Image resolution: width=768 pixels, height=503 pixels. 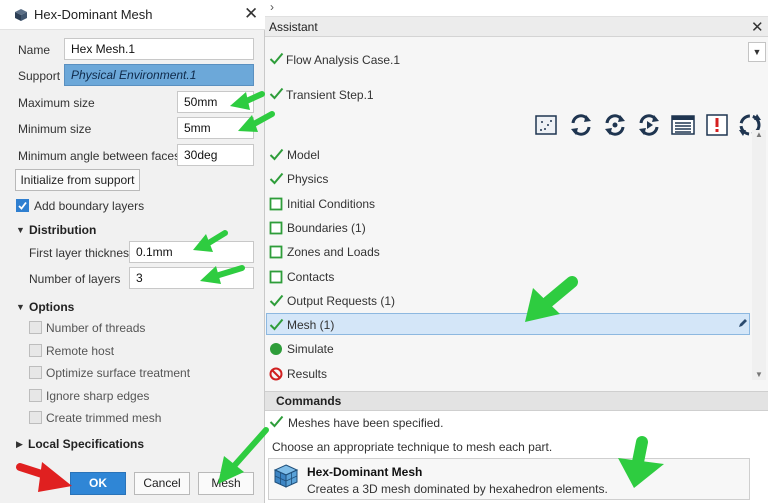 I want to click on tree-item: Initial Conditions, so click(x=498, y=204).